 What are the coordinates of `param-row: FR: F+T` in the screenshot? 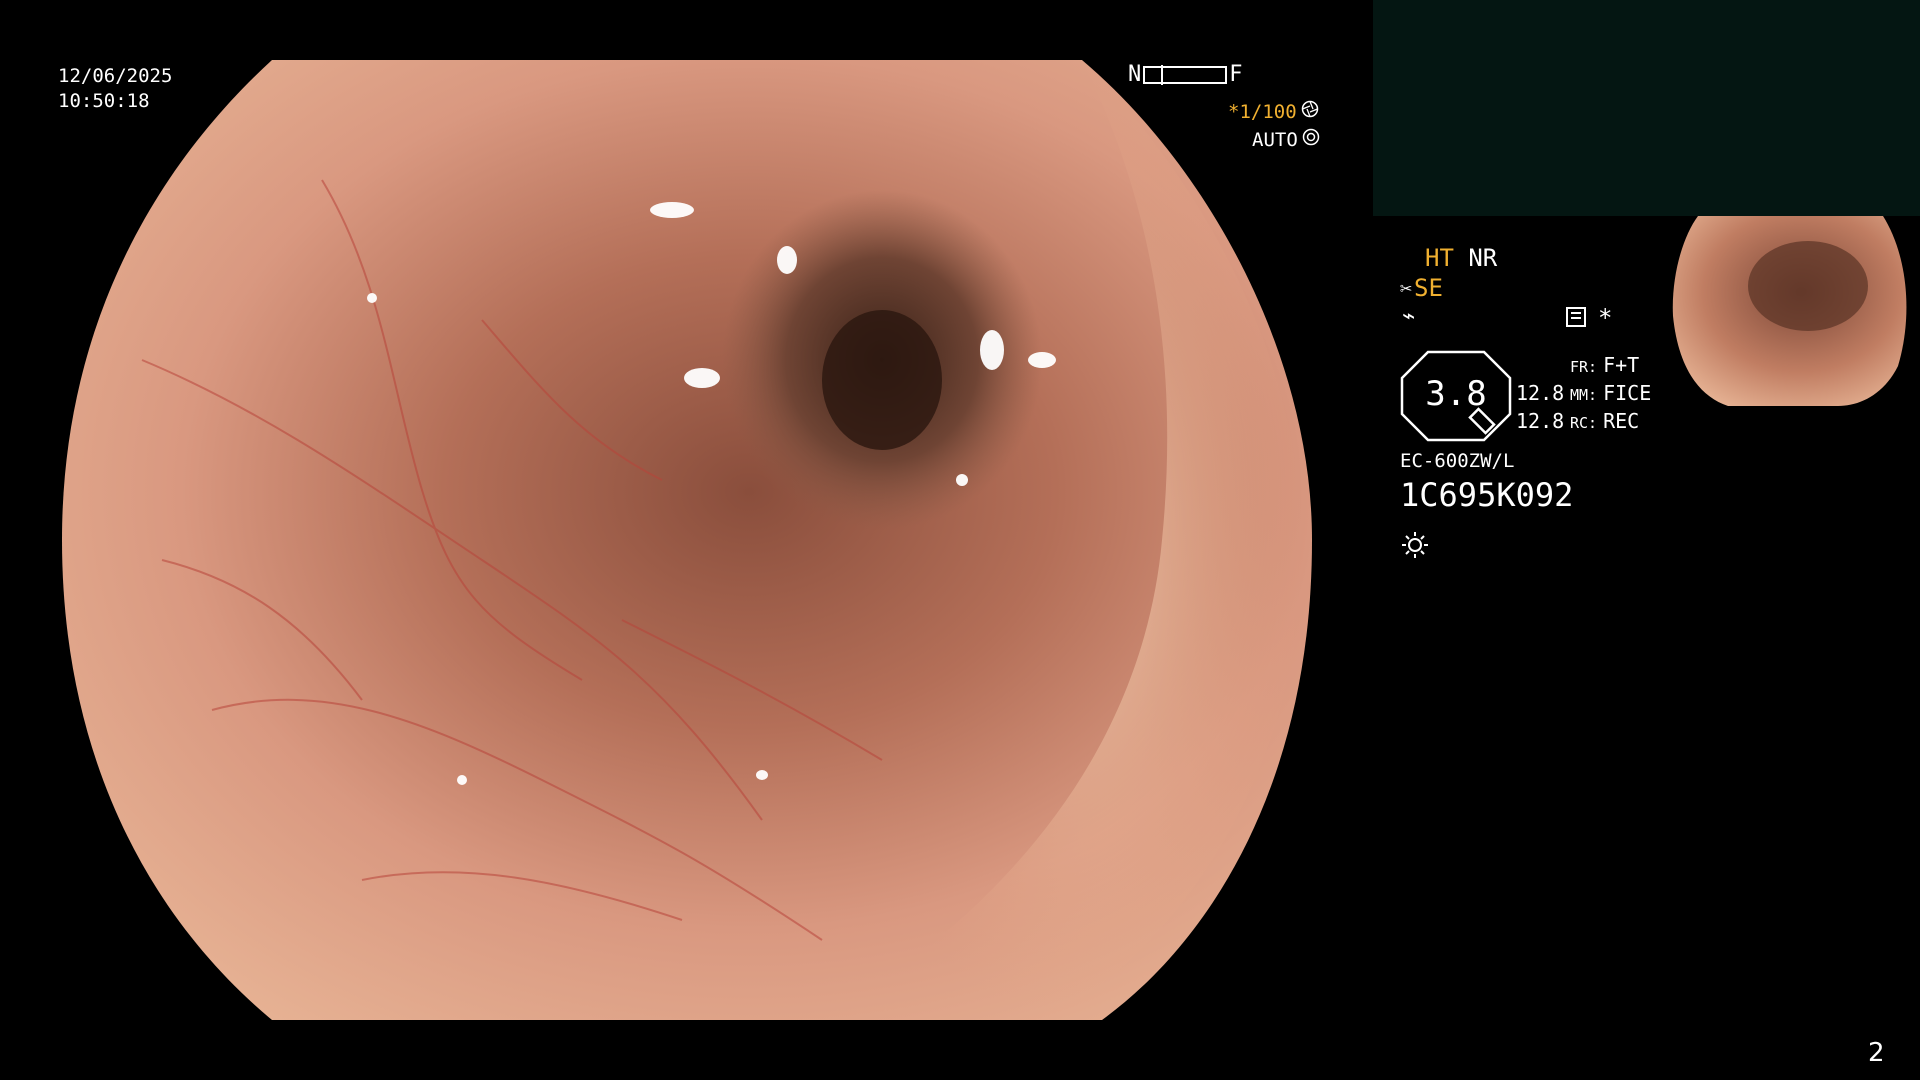 It's located at (1605, 365).